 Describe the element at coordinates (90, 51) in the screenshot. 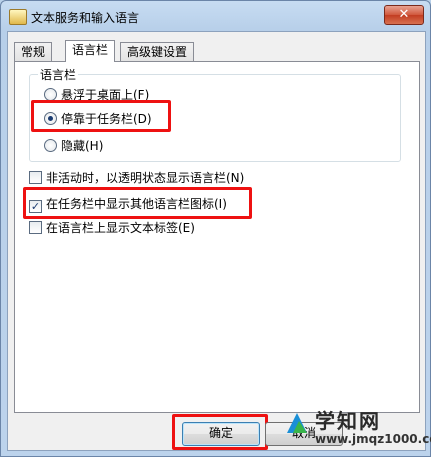

I see `tab-language-bar: 语言栏` at that location.